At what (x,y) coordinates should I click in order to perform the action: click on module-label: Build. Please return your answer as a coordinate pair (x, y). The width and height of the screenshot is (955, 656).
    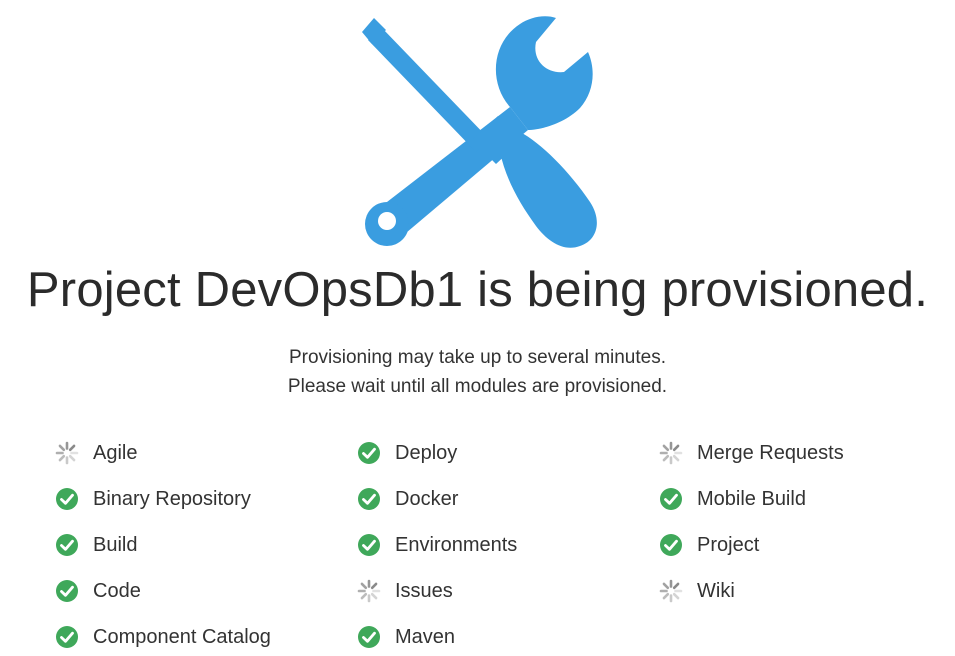
    Looking at the image, I should click on (115, 544).